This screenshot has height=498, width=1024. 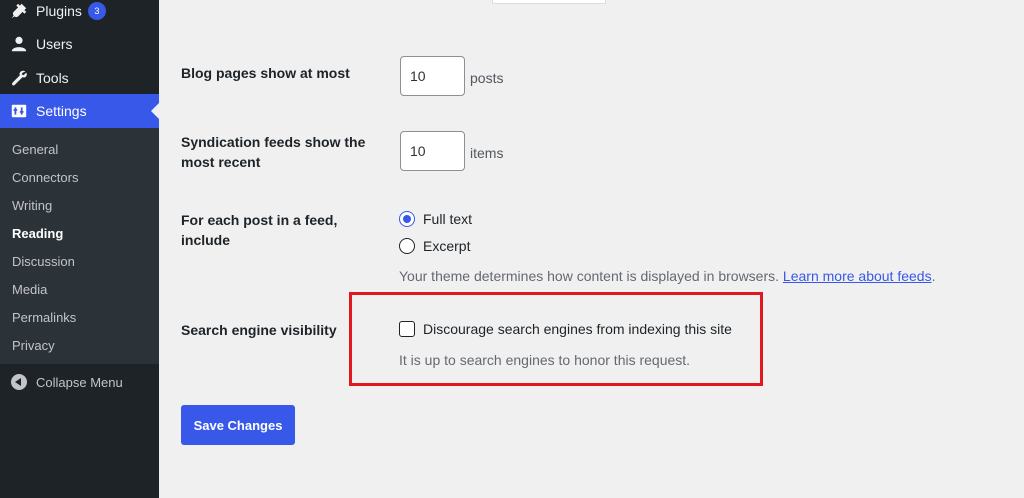 I want to click on menu-item-plugins: Plugins 3, so click(x=79, y=14).